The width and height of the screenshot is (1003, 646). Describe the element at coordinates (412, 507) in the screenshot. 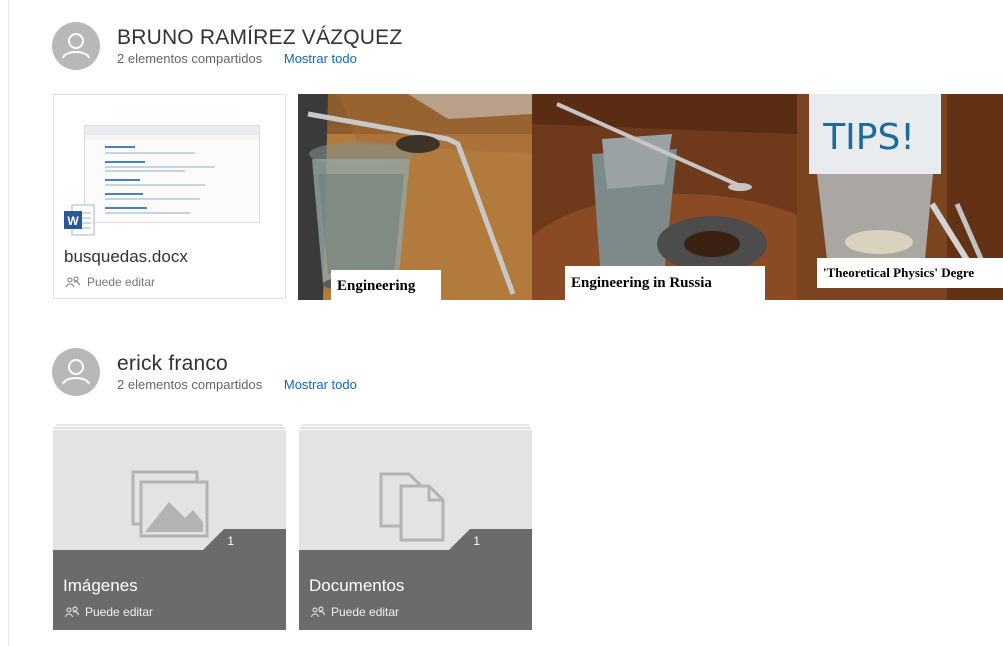

I see `documents-icon` at that location.